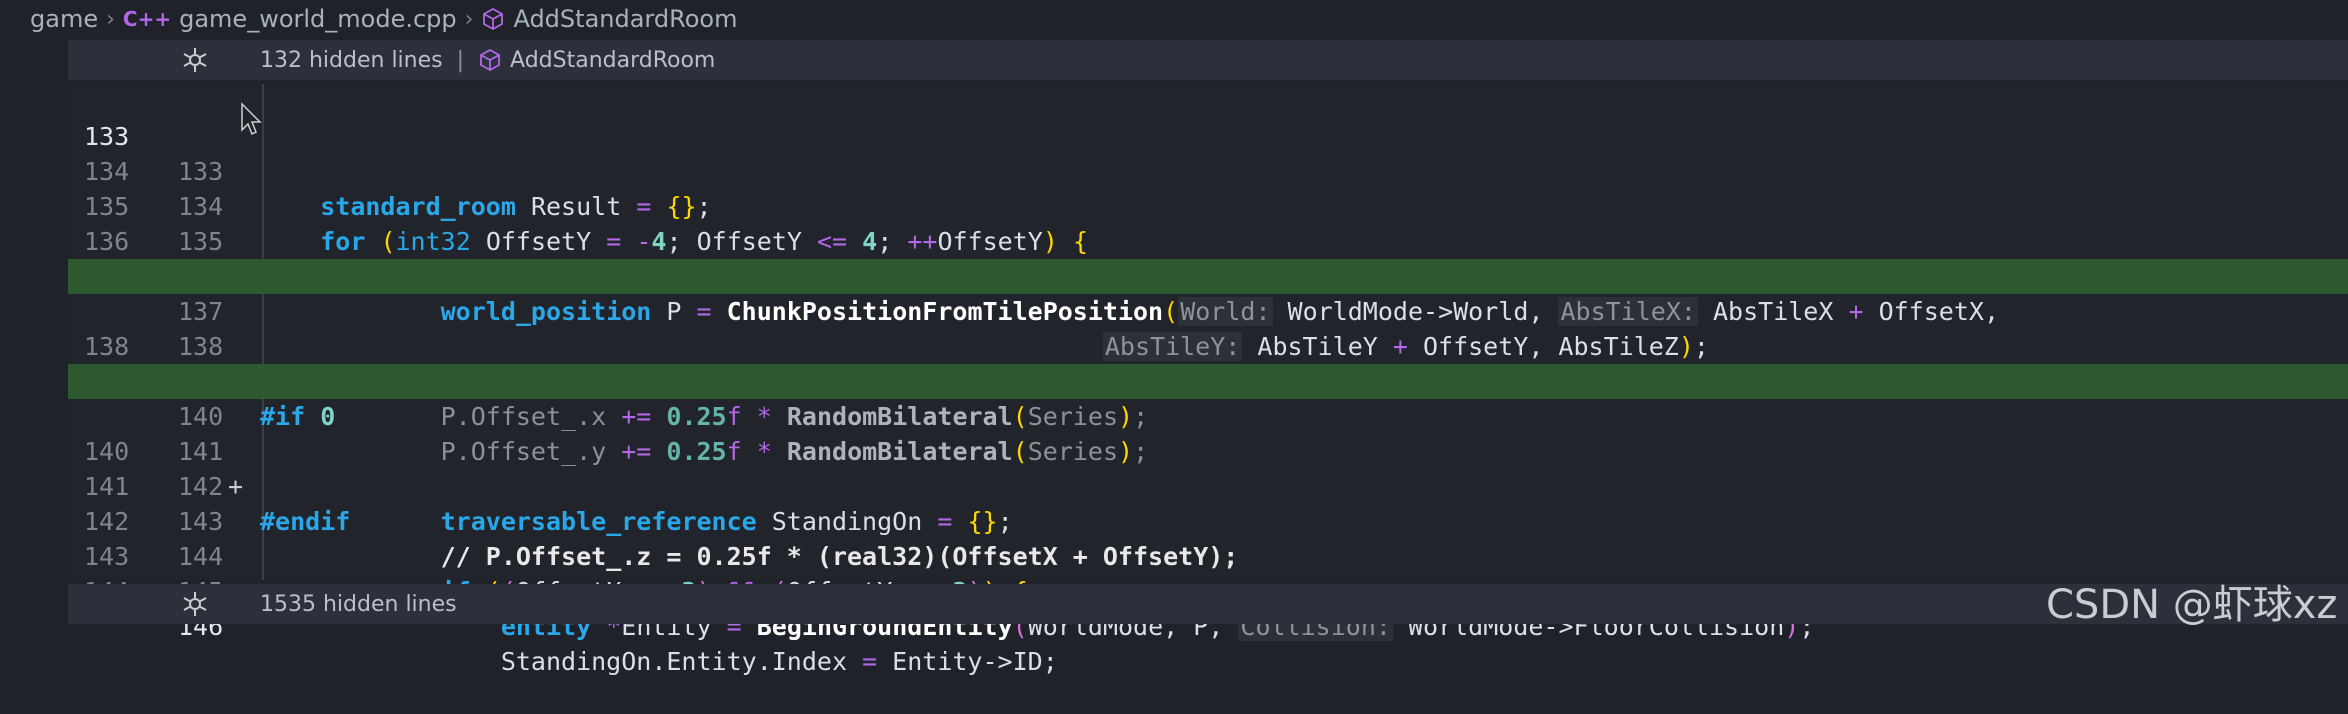 The width and height of the screenshot is (2348, 714). I want to click on code-text: StandingOn.Entity.Index = Entity->ID;, so click(659, 661).